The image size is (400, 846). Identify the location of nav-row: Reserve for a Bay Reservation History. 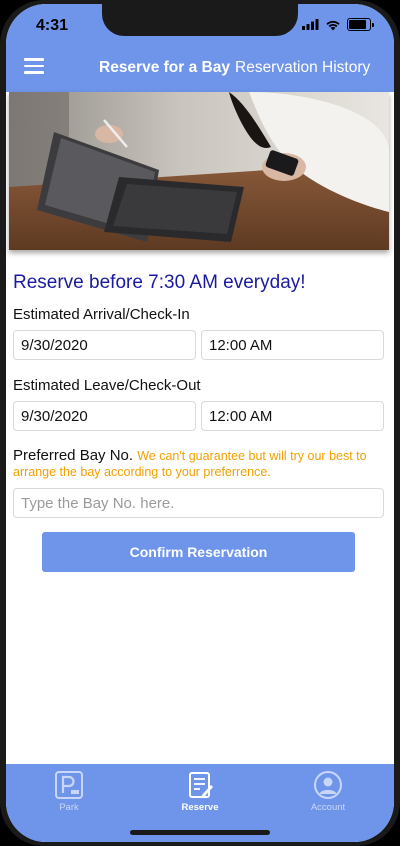
(200, 68).